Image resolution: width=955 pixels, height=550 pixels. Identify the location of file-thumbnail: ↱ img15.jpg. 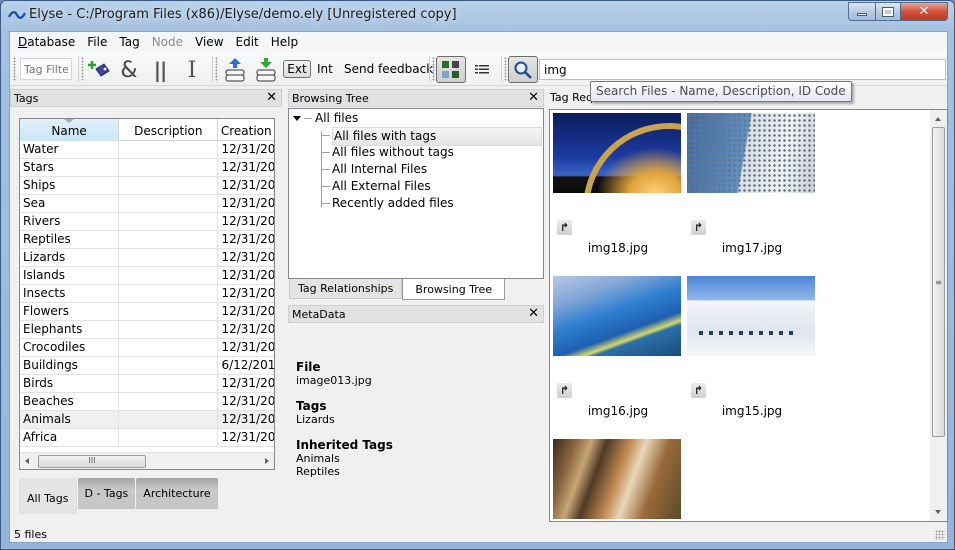
(752, 347).